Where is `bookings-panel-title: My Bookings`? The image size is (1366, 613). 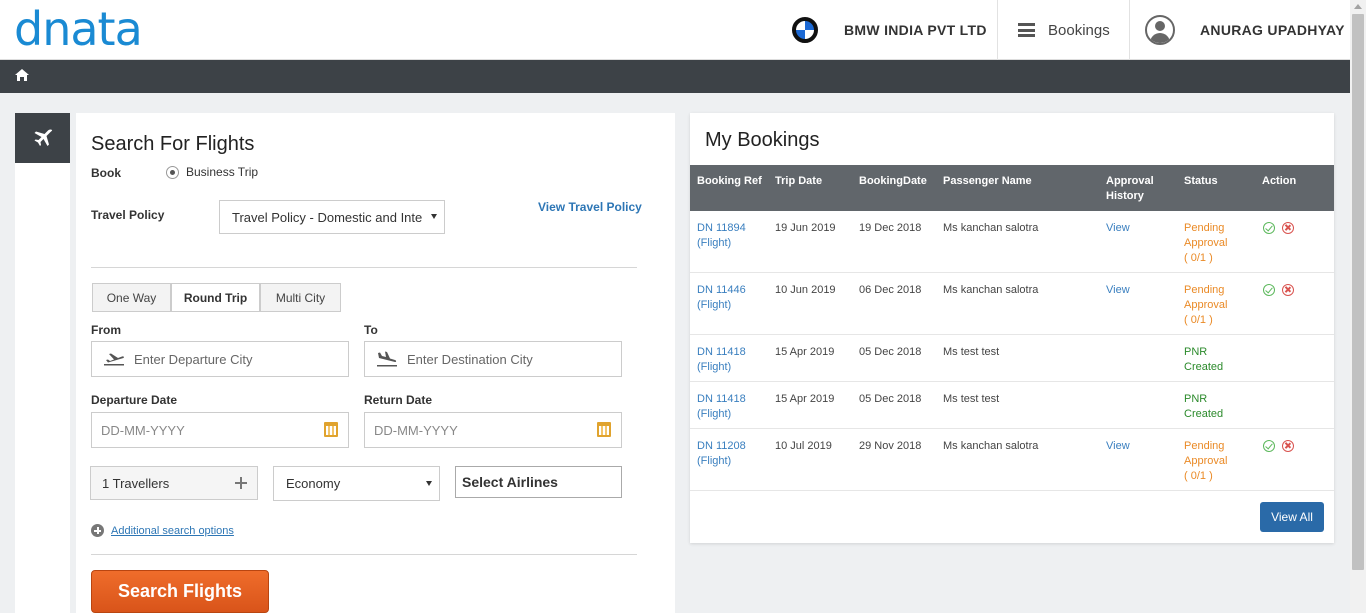
bookings-panel-title: My Bookings is located at coordinates (762, 140).